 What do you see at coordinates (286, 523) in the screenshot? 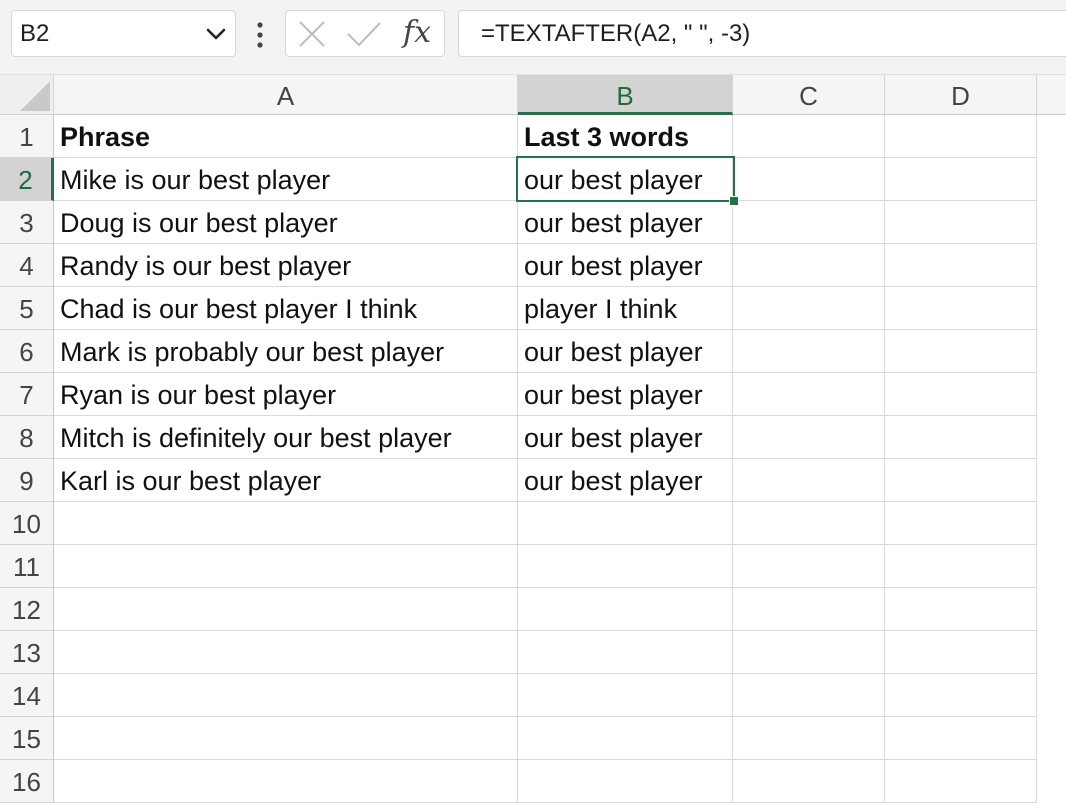
I see `cell-a10` at bounding box center [286, 523].